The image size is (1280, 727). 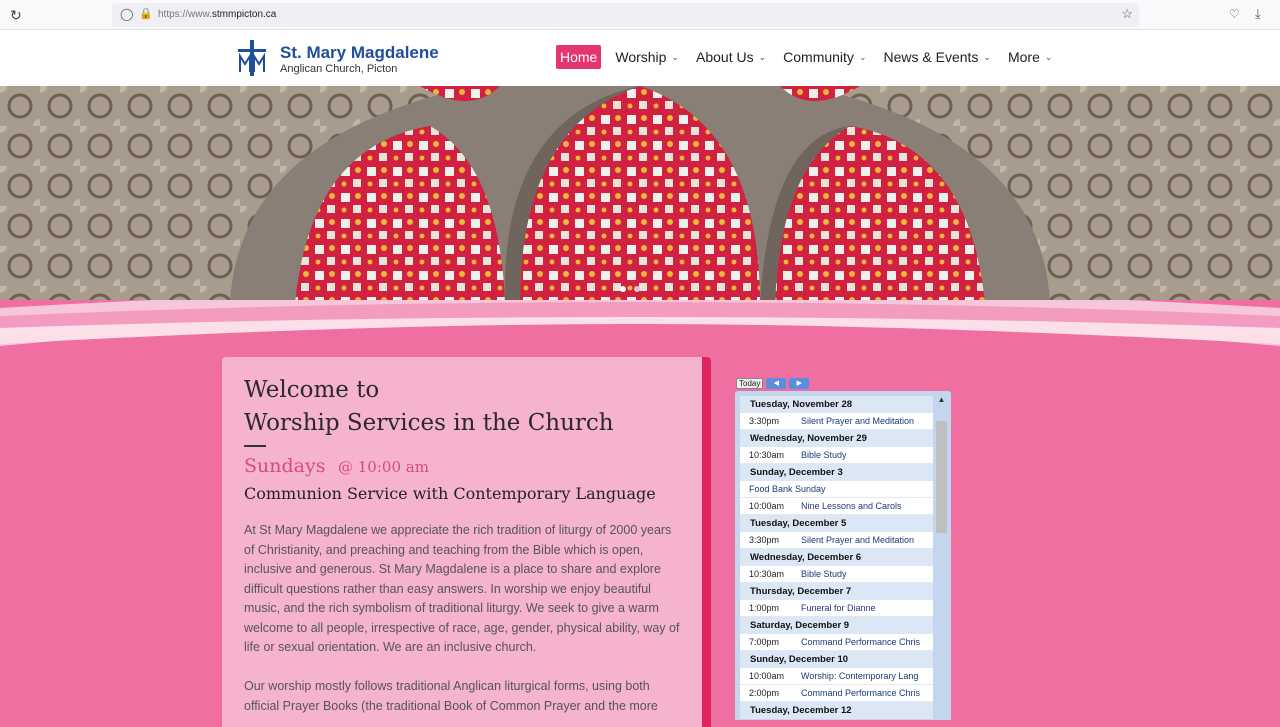 I want to click on agenda-date-header: Tuesday, December 12, so click(x=836, y=710).